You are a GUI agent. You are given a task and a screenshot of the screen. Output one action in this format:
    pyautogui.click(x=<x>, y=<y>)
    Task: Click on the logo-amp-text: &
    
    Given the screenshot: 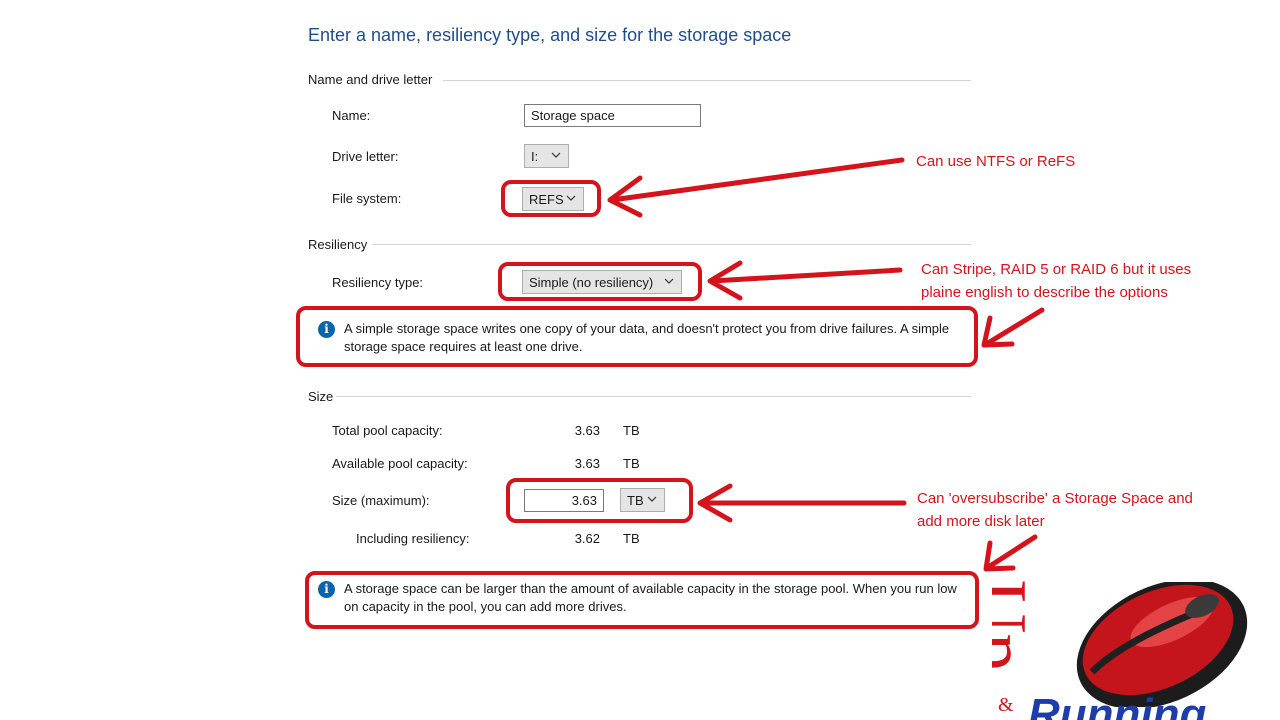 What is the action you would take?
    pyautogui.click(x=1006, y=705)
    